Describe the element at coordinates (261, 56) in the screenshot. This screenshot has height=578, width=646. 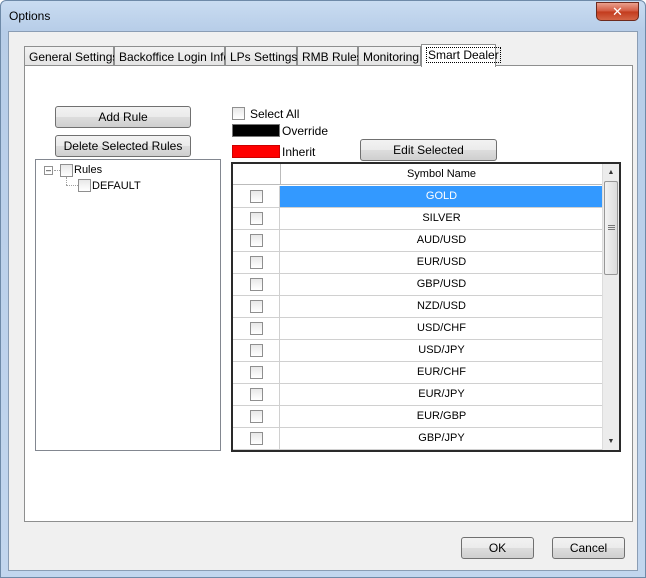
I see `tab-lps-settings: LPs Settings` at that location.